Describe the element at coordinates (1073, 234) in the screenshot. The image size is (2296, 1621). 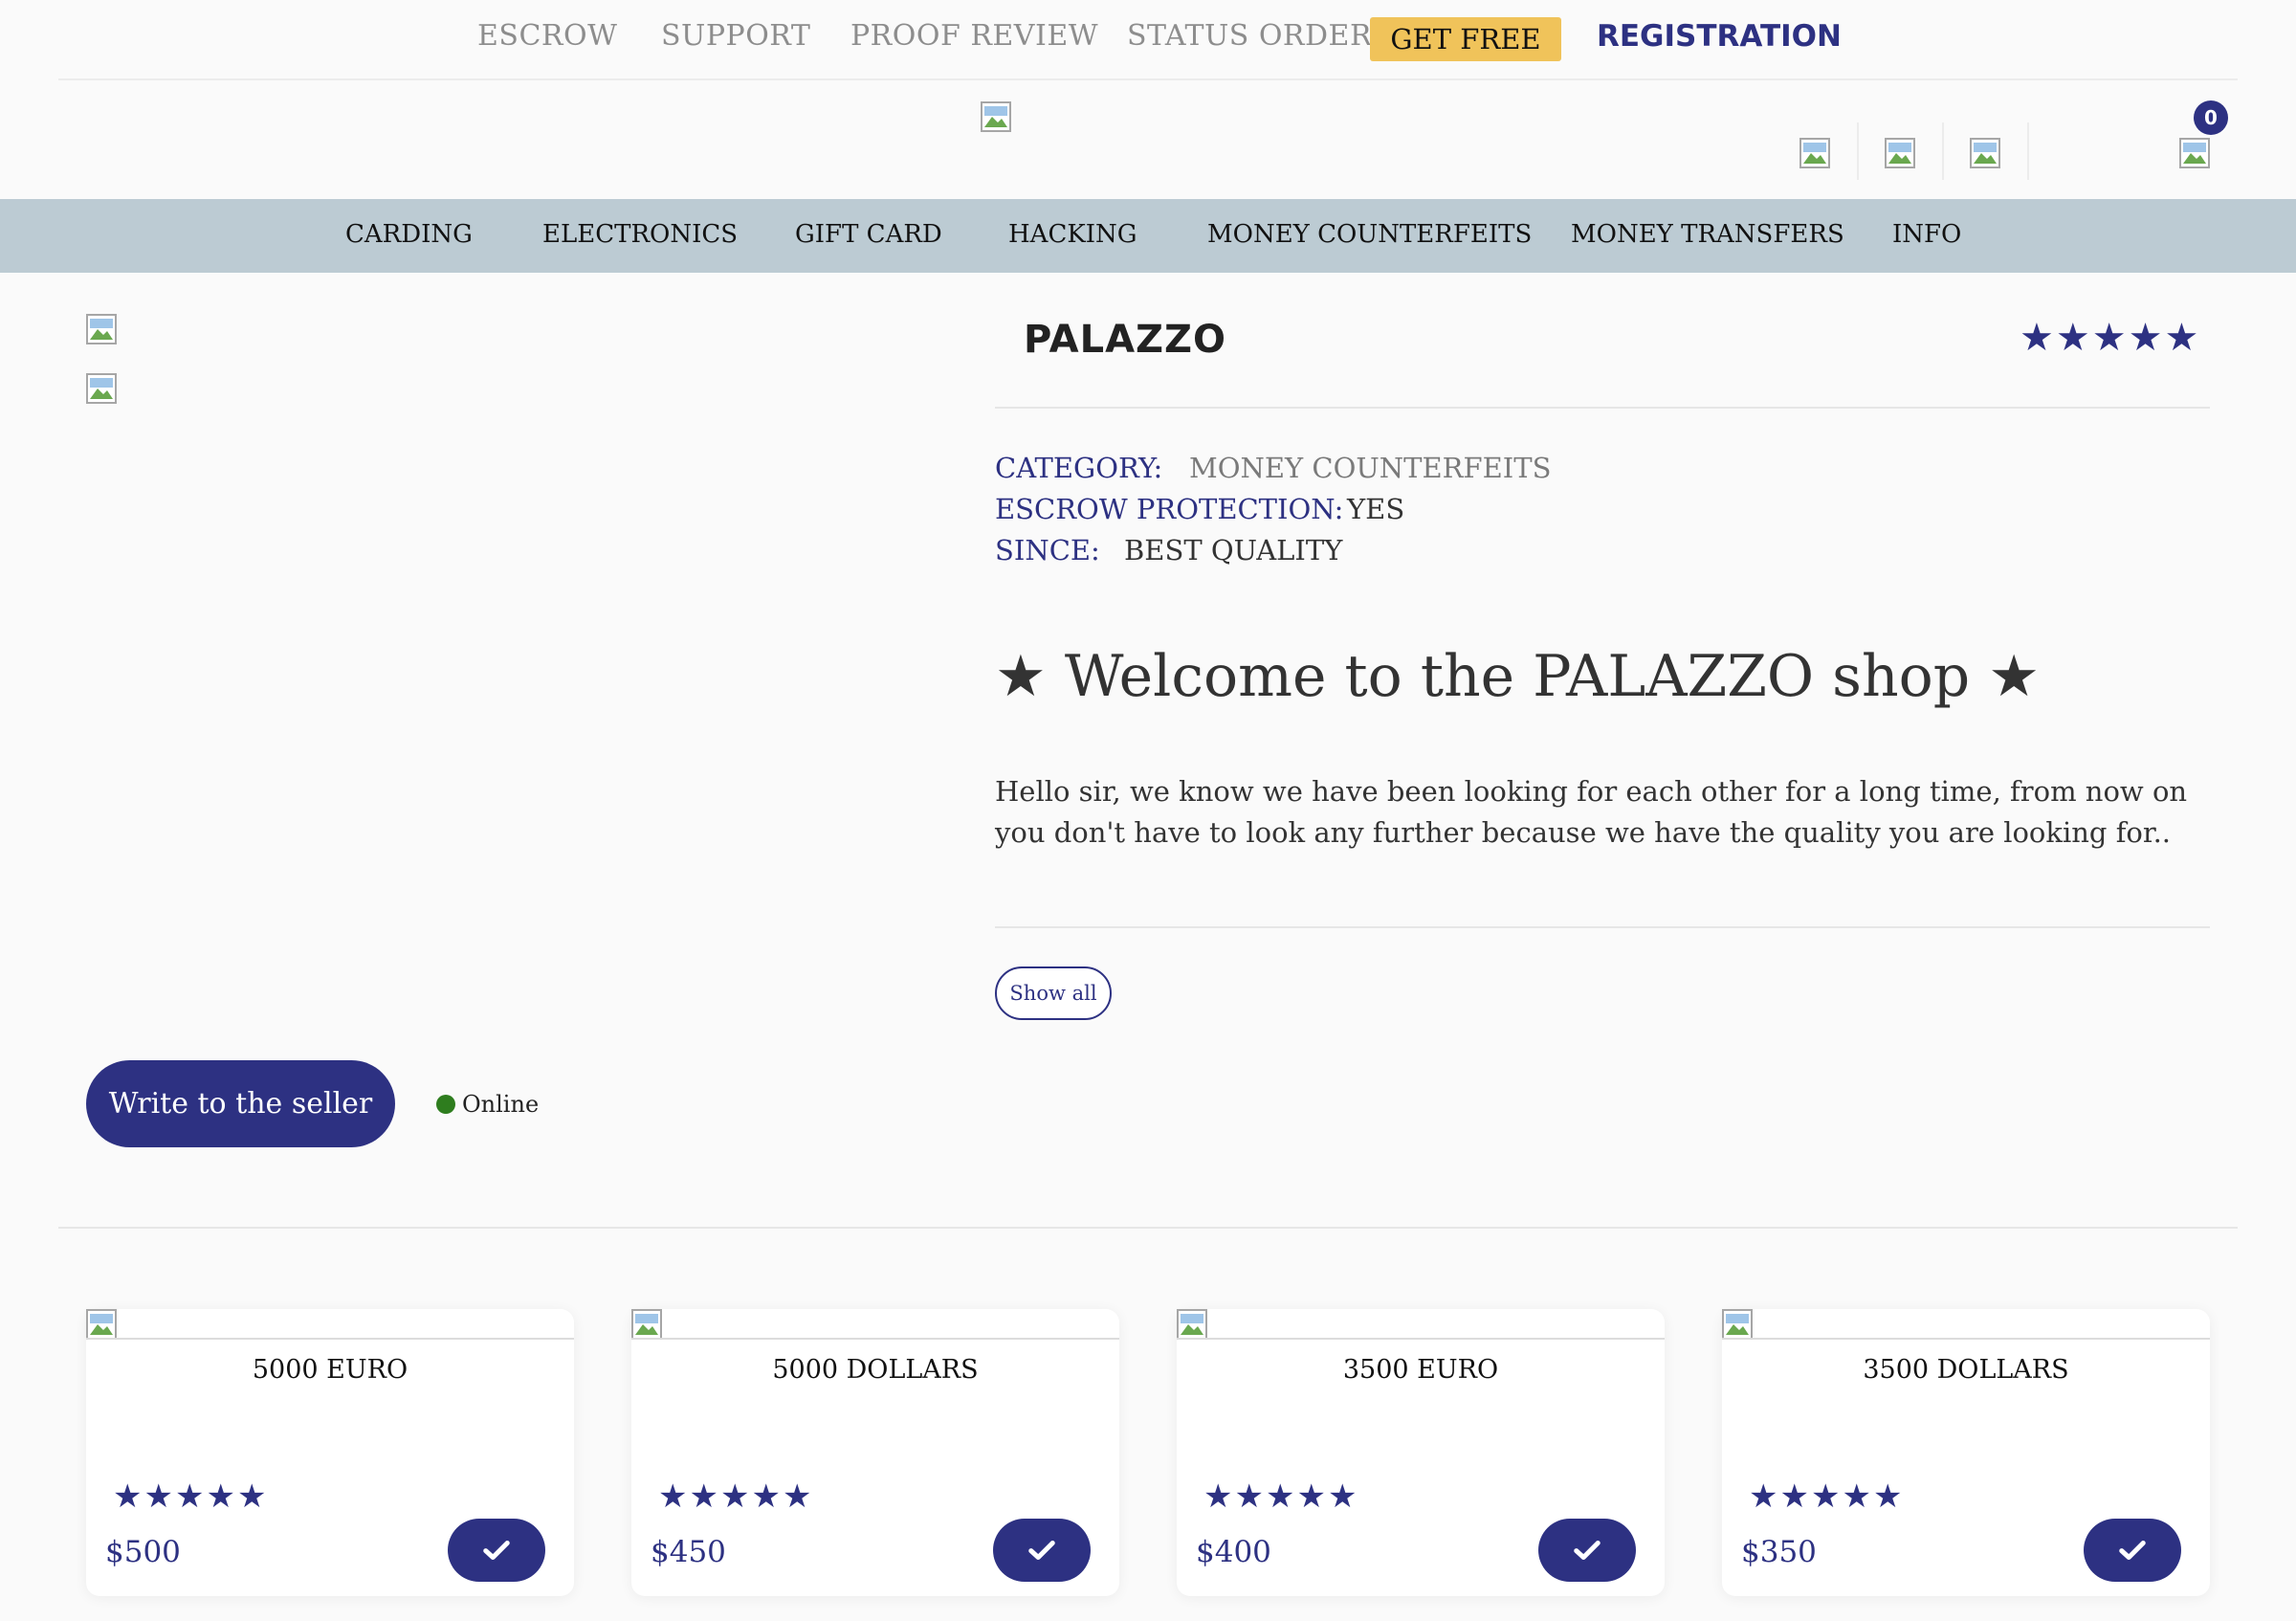
I see `category-hacking: HACKING` at that location.